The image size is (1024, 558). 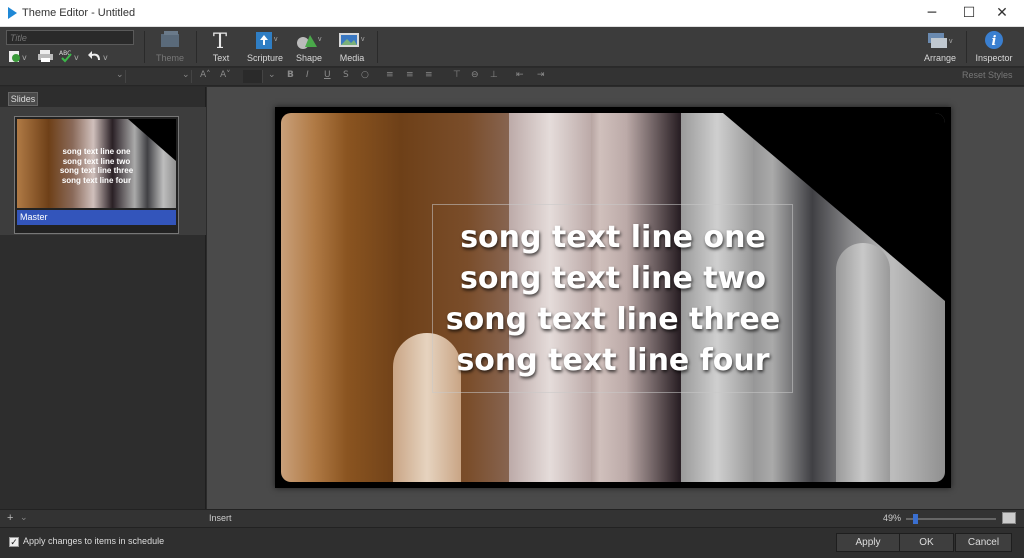 I want to click on undo-icon: v, so click(x=99, y=56).